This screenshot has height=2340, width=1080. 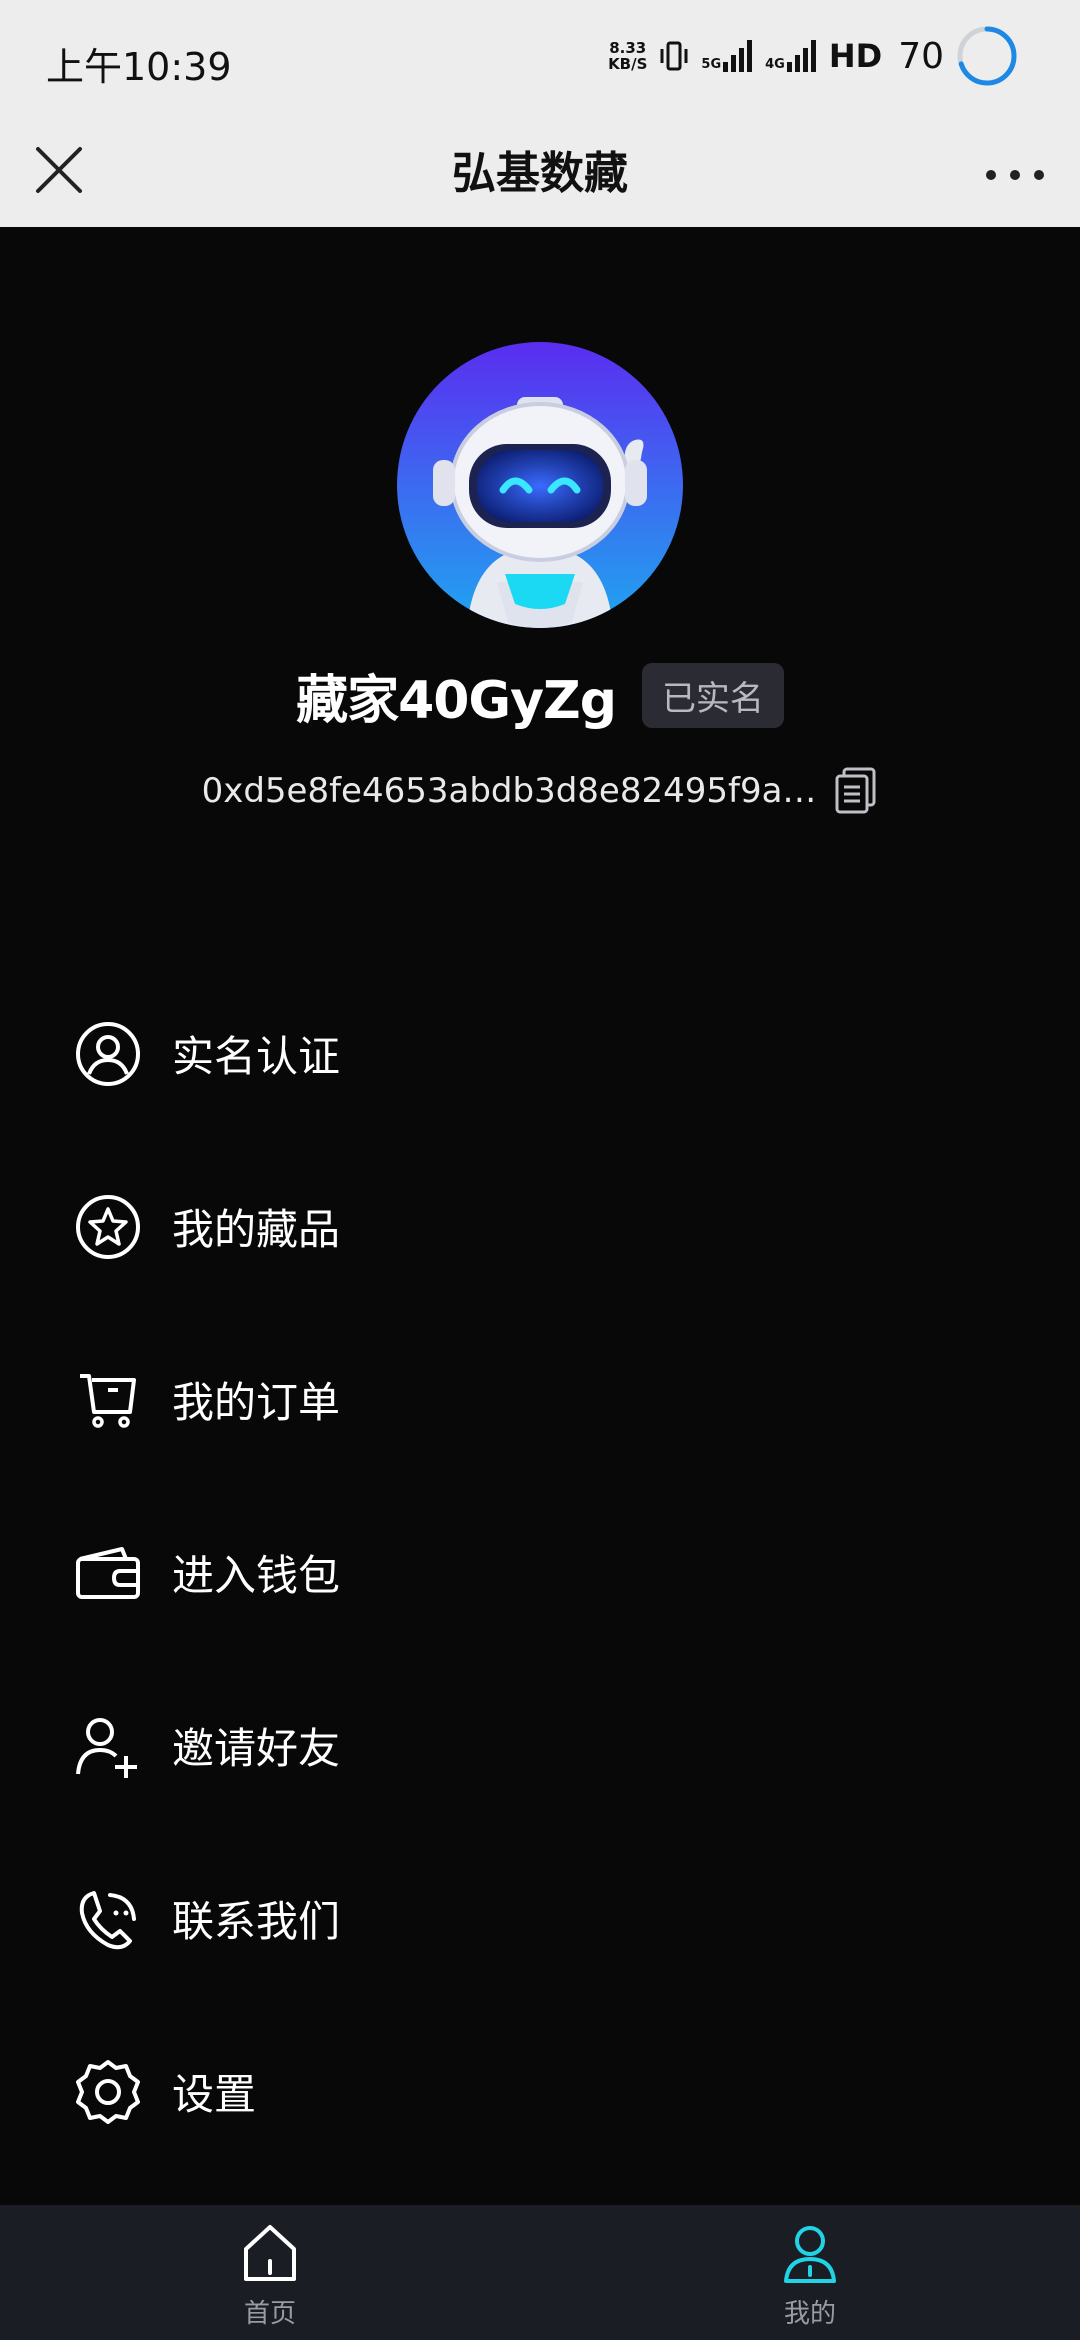 I want to click on battery-level: 70, so click(x=921, y=56).